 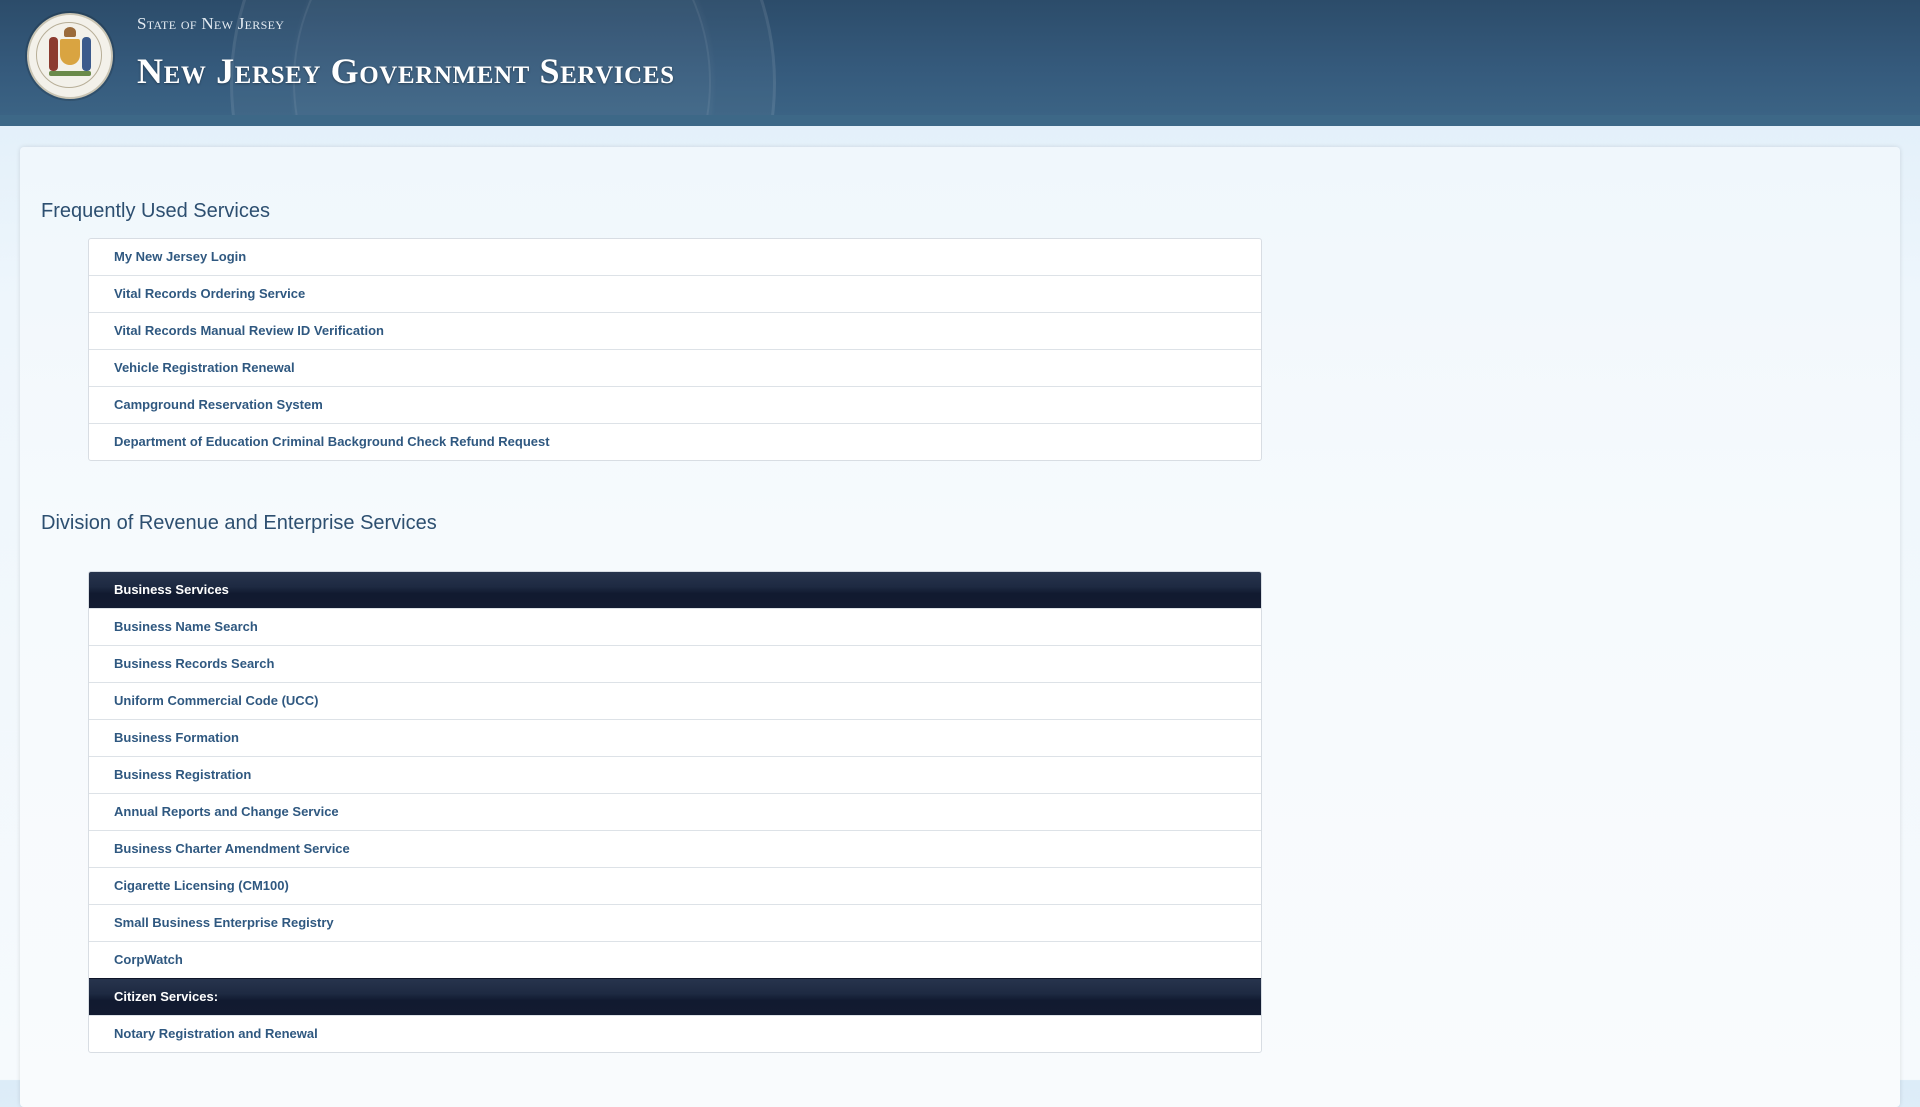 What do you see at coordinates (675, 996) in the screenshot?
I see `group-header-citizen-services: Citizen Services:` at bounding box center [675, 996].